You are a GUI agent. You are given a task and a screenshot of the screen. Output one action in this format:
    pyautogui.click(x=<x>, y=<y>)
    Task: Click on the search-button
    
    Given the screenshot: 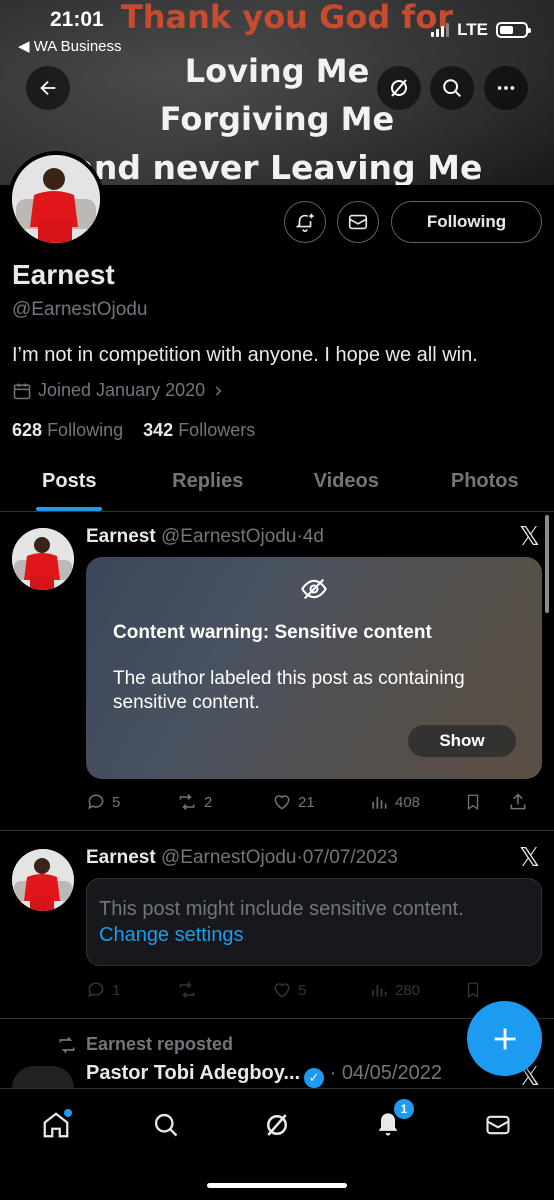 What is the action you would take?
    pyautogui.click(x=452, y=88)
    